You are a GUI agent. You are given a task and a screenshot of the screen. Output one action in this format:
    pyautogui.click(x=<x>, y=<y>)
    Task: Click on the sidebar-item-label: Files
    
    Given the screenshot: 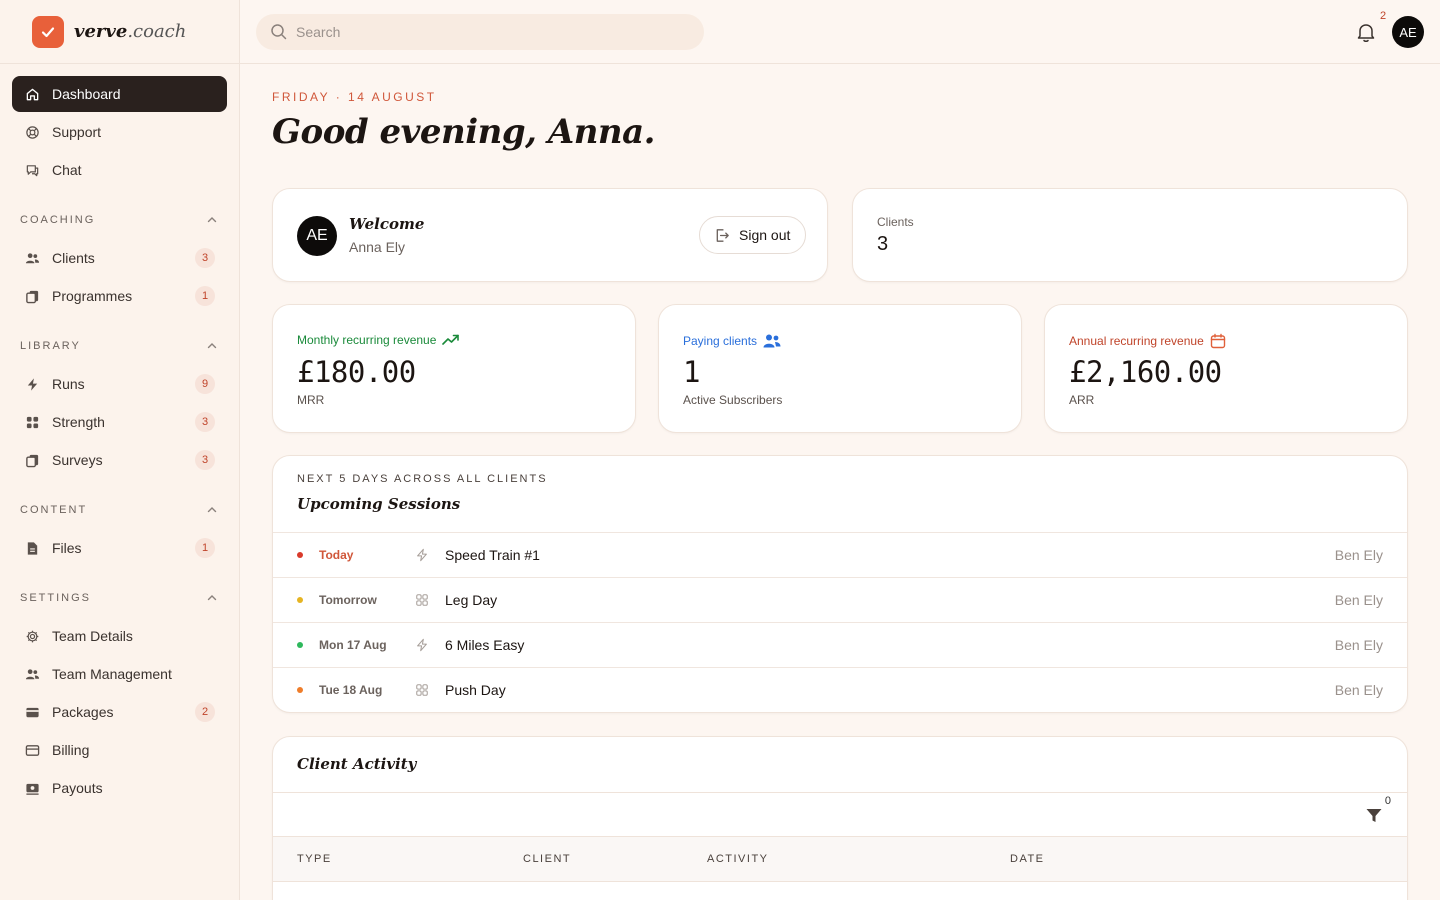 What is the action you would take?
    pyautogui.click(x=67, y=548)
    